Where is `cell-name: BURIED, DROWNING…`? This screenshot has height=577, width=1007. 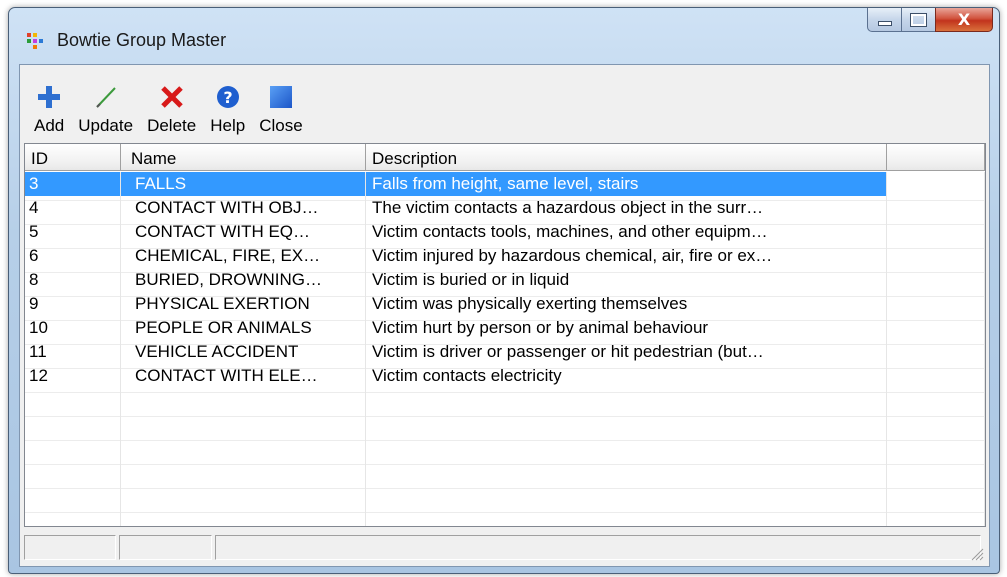 cell-name: BURIED, DROWNING… is located at coordinates (243, 280).